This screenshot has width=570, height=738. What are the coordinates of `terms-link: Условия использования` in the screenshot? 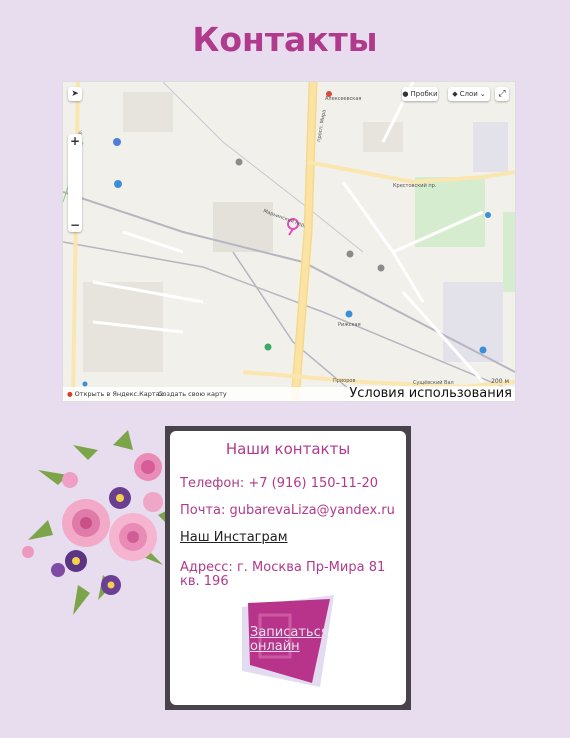 It's located at (430, 393).